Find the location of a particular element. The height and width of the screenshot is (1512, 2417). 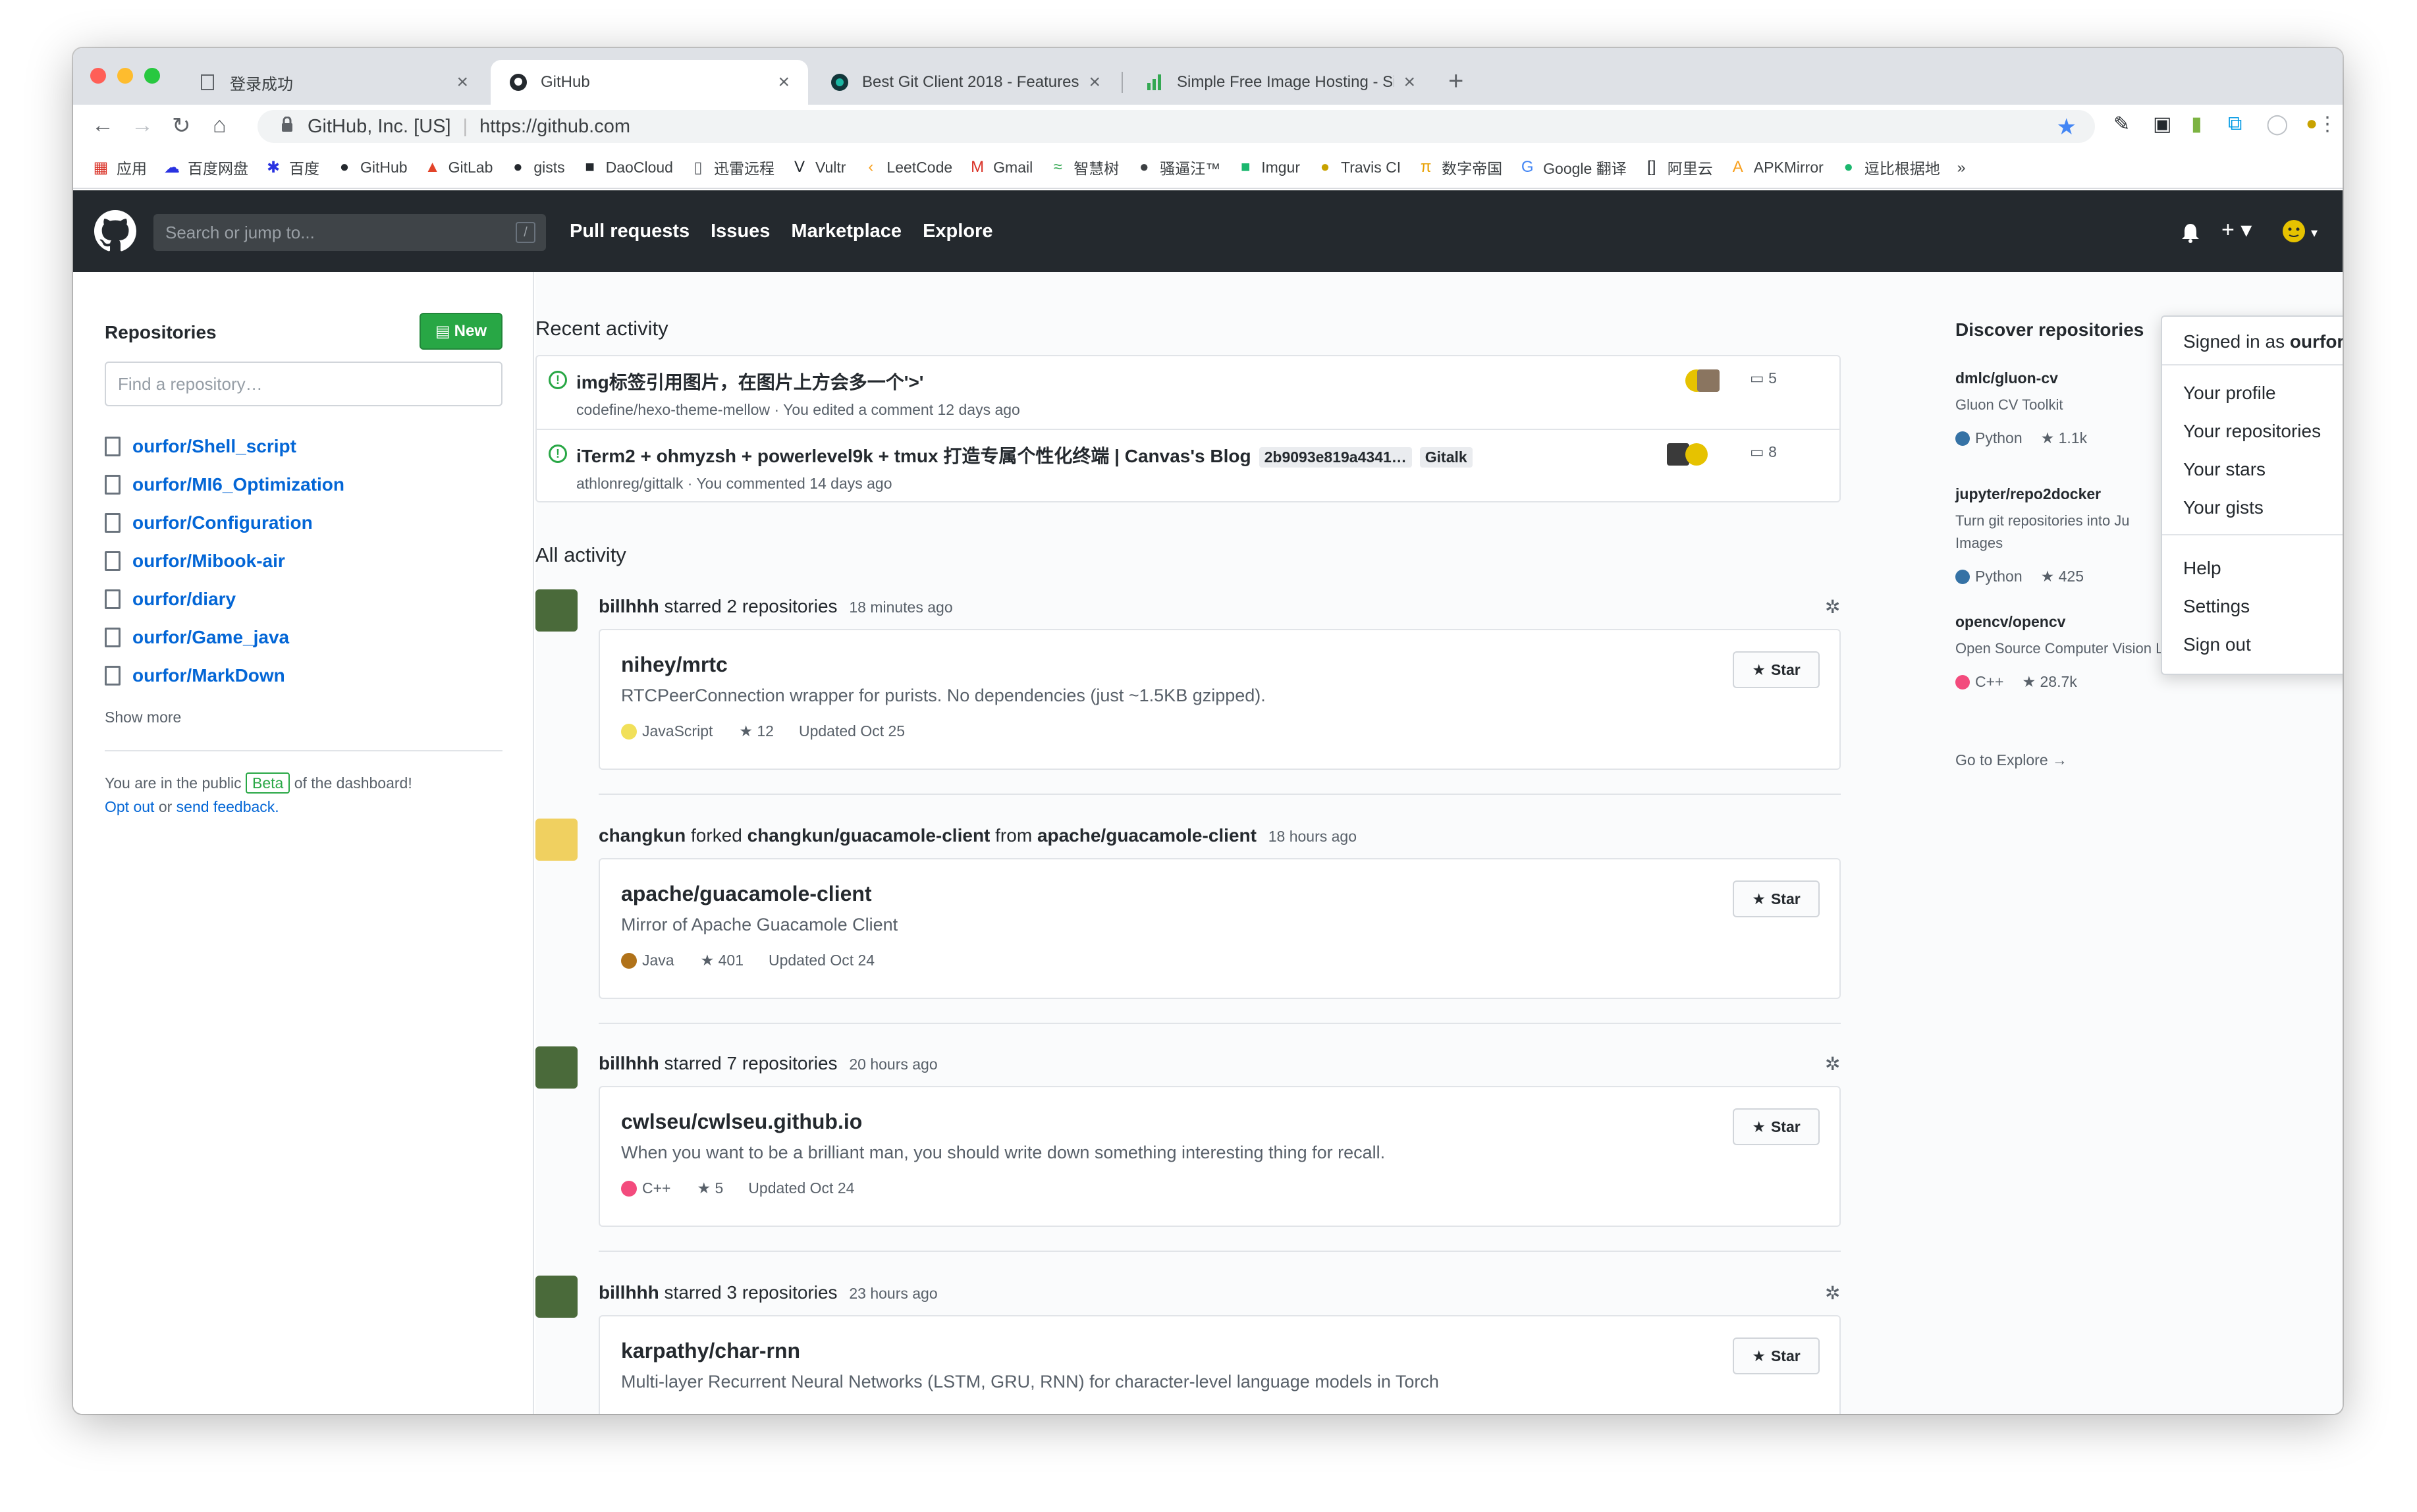

bookmark-item: ✱ 百度 is located at coordinates (292, 167).